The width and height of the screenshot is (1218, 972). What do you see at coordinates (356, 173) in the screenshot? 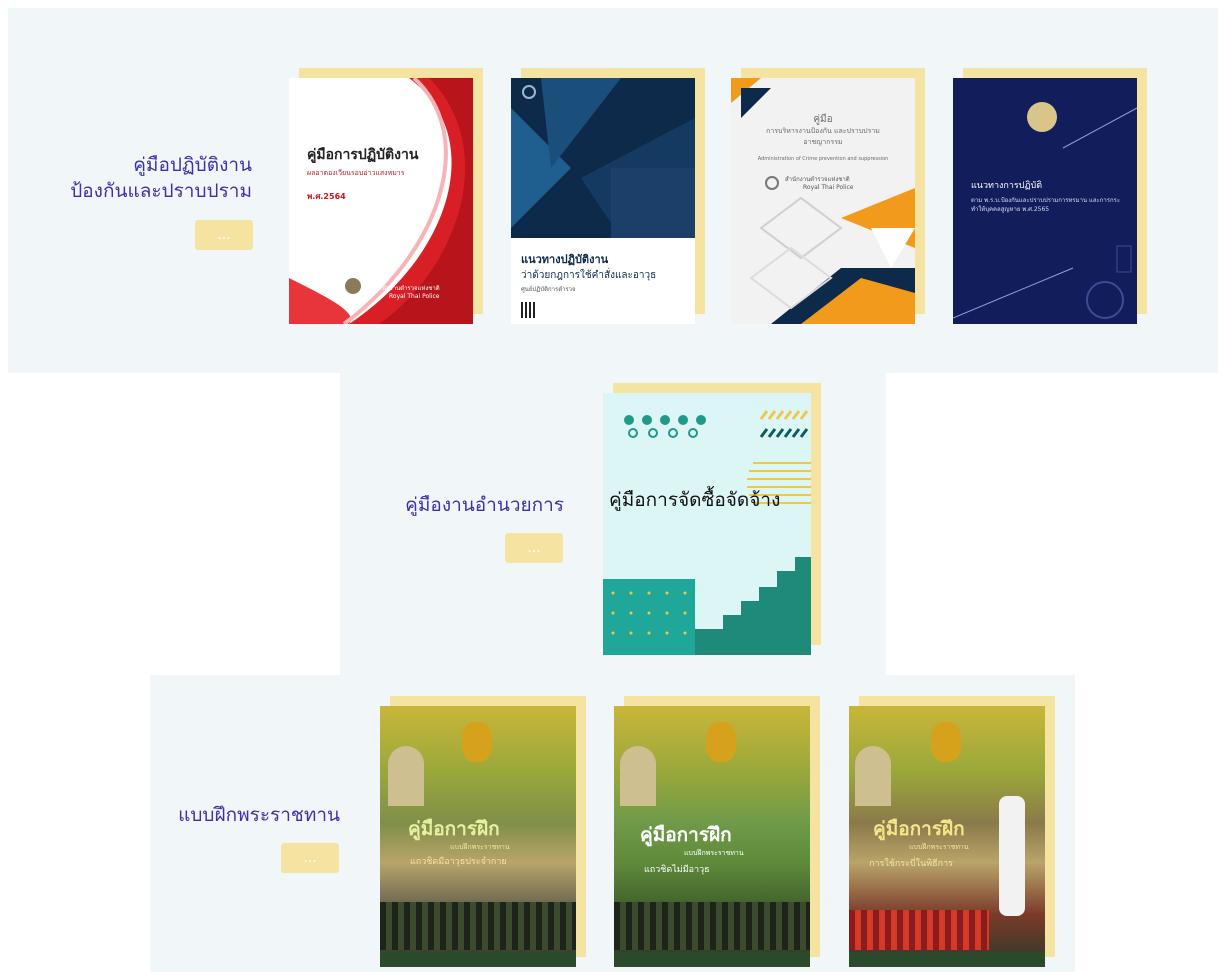
I see `book-subtitle: ผลอาตองเวียนรอบอ่าวแสงหมาร` at bounding box center [356, 173].